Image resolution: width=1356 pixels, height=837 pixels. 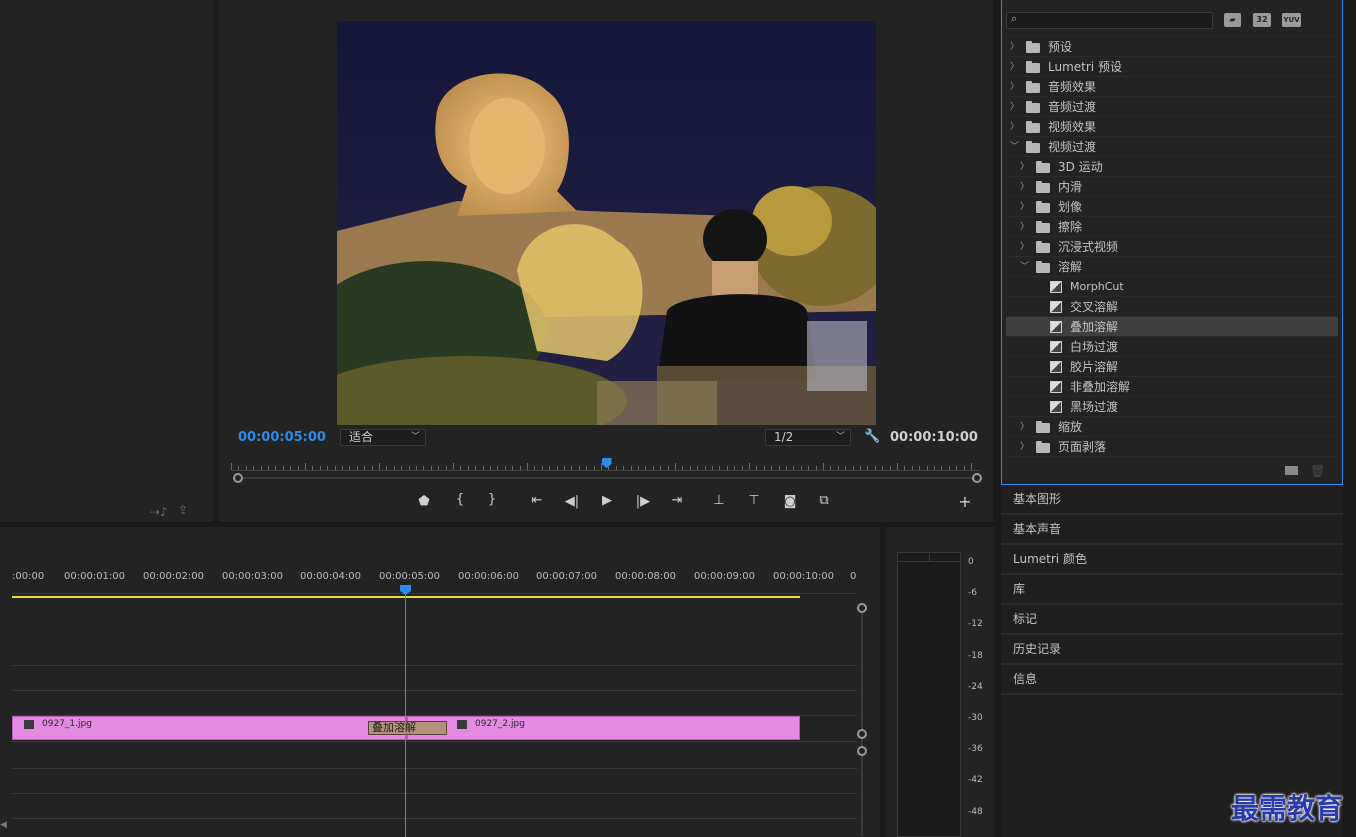 What do you see at coordinates (1172, 267) in the screenshot?
I see `effects-tree-item: ﹀ 溶解` at bounding box center [1172, 267].